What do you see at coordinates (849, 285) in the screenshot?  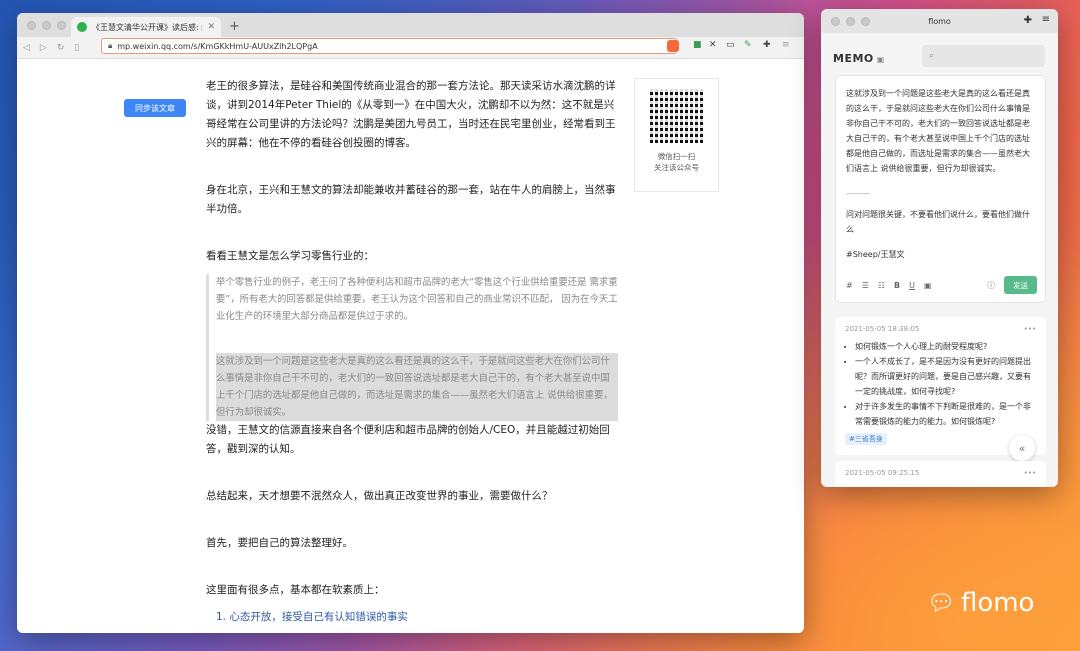 I see `hashtag-icon: #` at bounding box center [849, 285].